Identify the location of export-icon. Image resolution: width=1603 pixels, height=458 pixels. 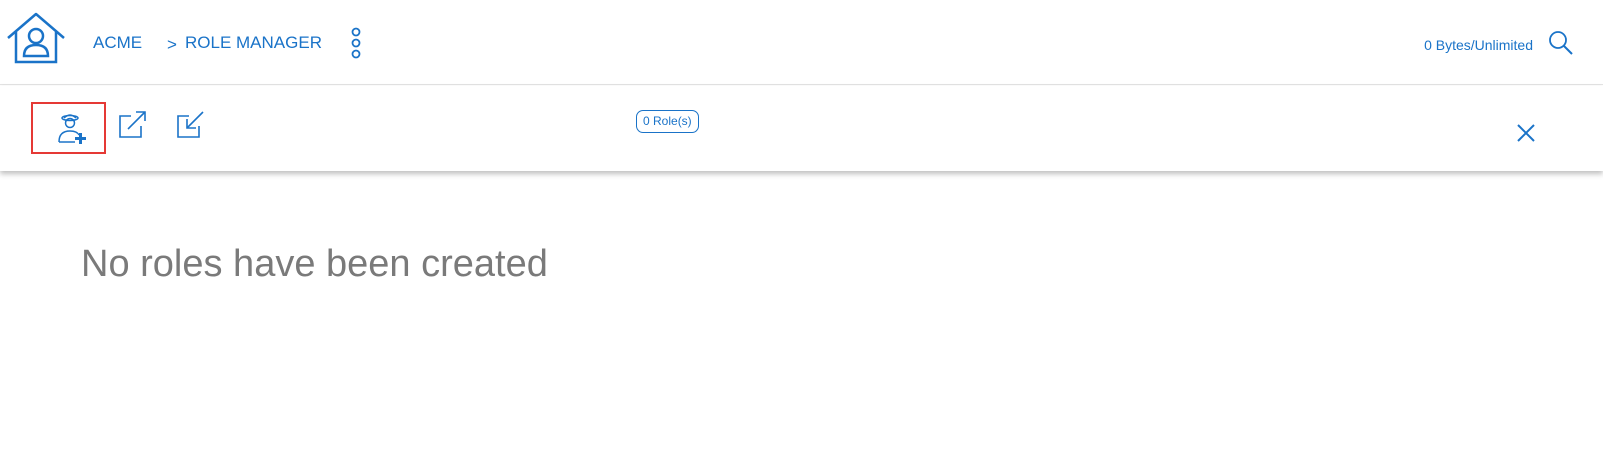
(133, 124).